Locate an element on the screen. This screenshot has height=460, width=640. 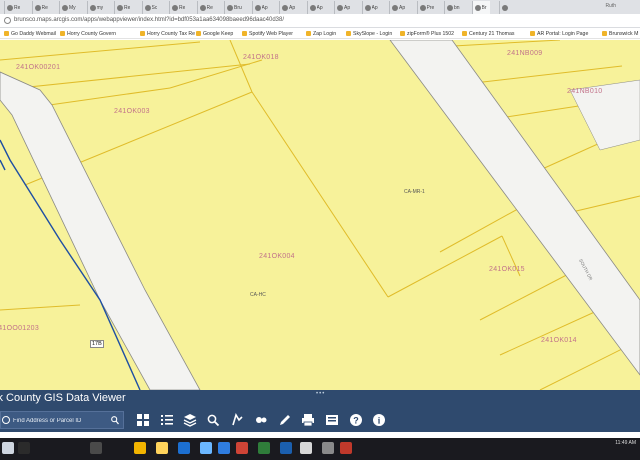
attribute-button is located at coordinates (261, 420).